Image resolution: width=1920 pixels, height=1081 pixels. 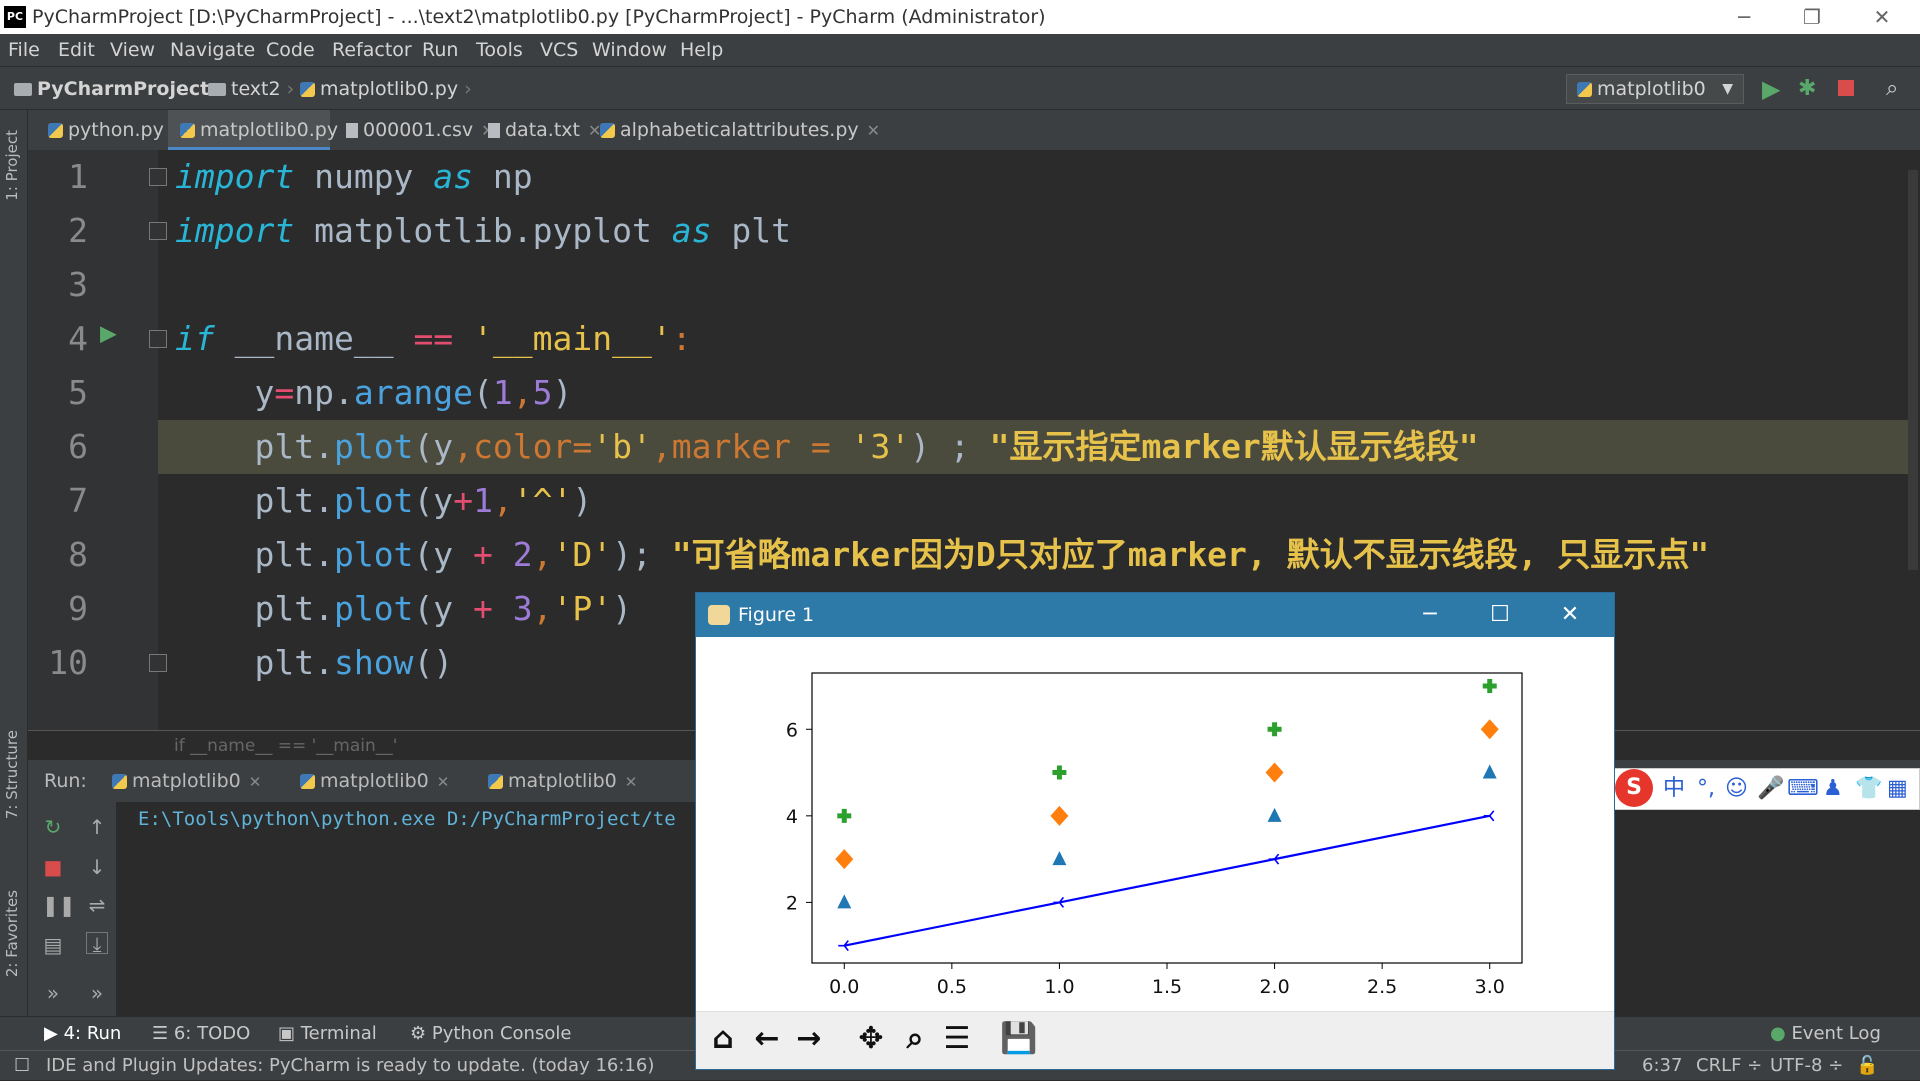 I want to click on favorites-tool-button: 2: Favorites, so click(x=12, y=933).